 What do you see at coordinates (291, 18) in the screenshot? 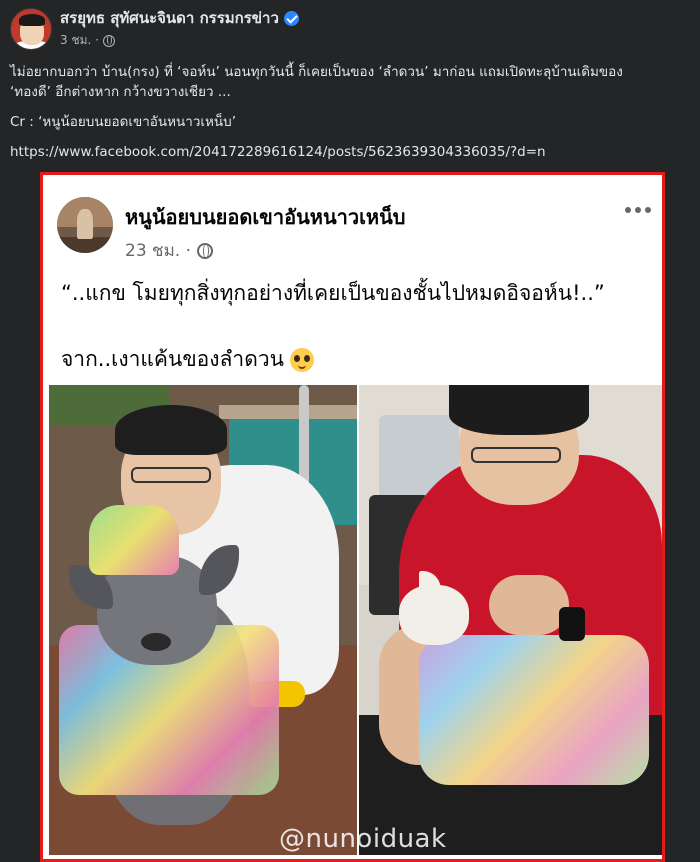
I see `verified-badge-icon` at bounding box center [291, 18].